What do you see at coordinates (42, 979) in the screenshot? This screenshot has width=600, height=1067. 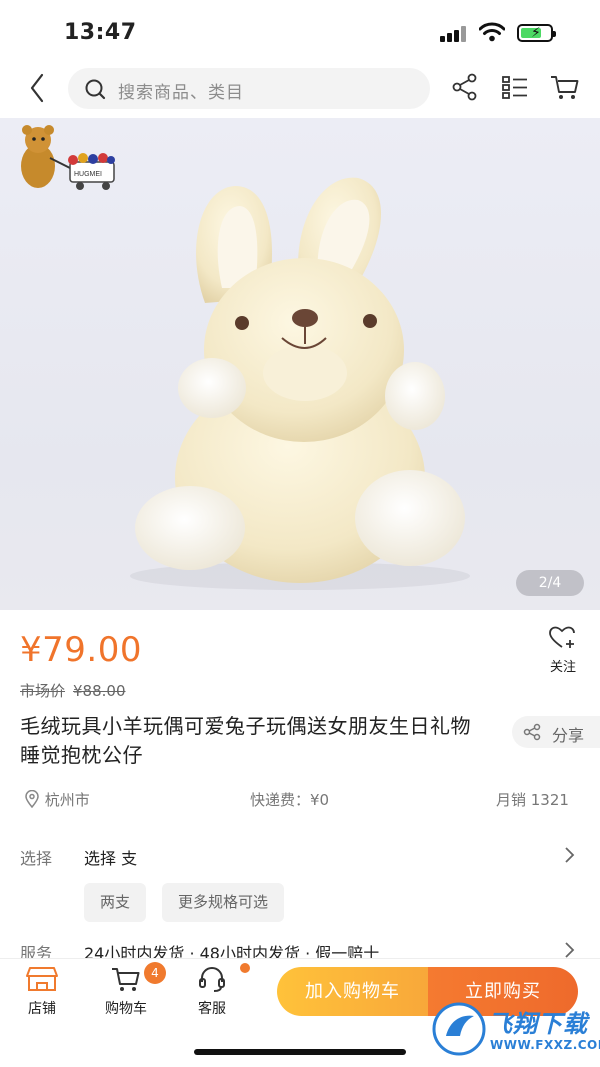 I see `store-icon` at bounding box center [42, 979].